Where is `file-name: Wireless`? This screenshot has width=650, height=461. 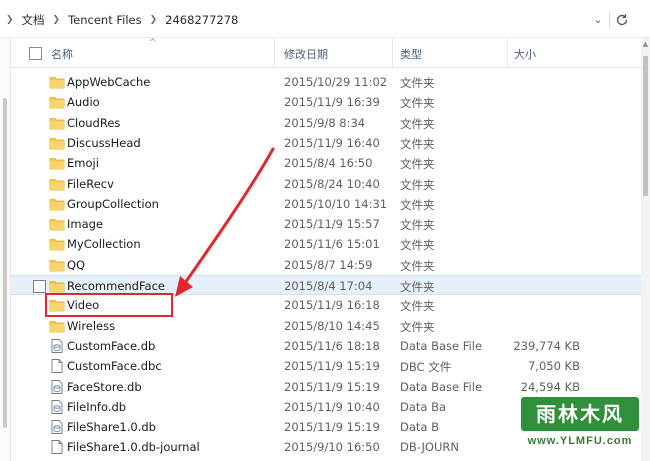 file-name: Wireless is located at coordinates (91, 325).